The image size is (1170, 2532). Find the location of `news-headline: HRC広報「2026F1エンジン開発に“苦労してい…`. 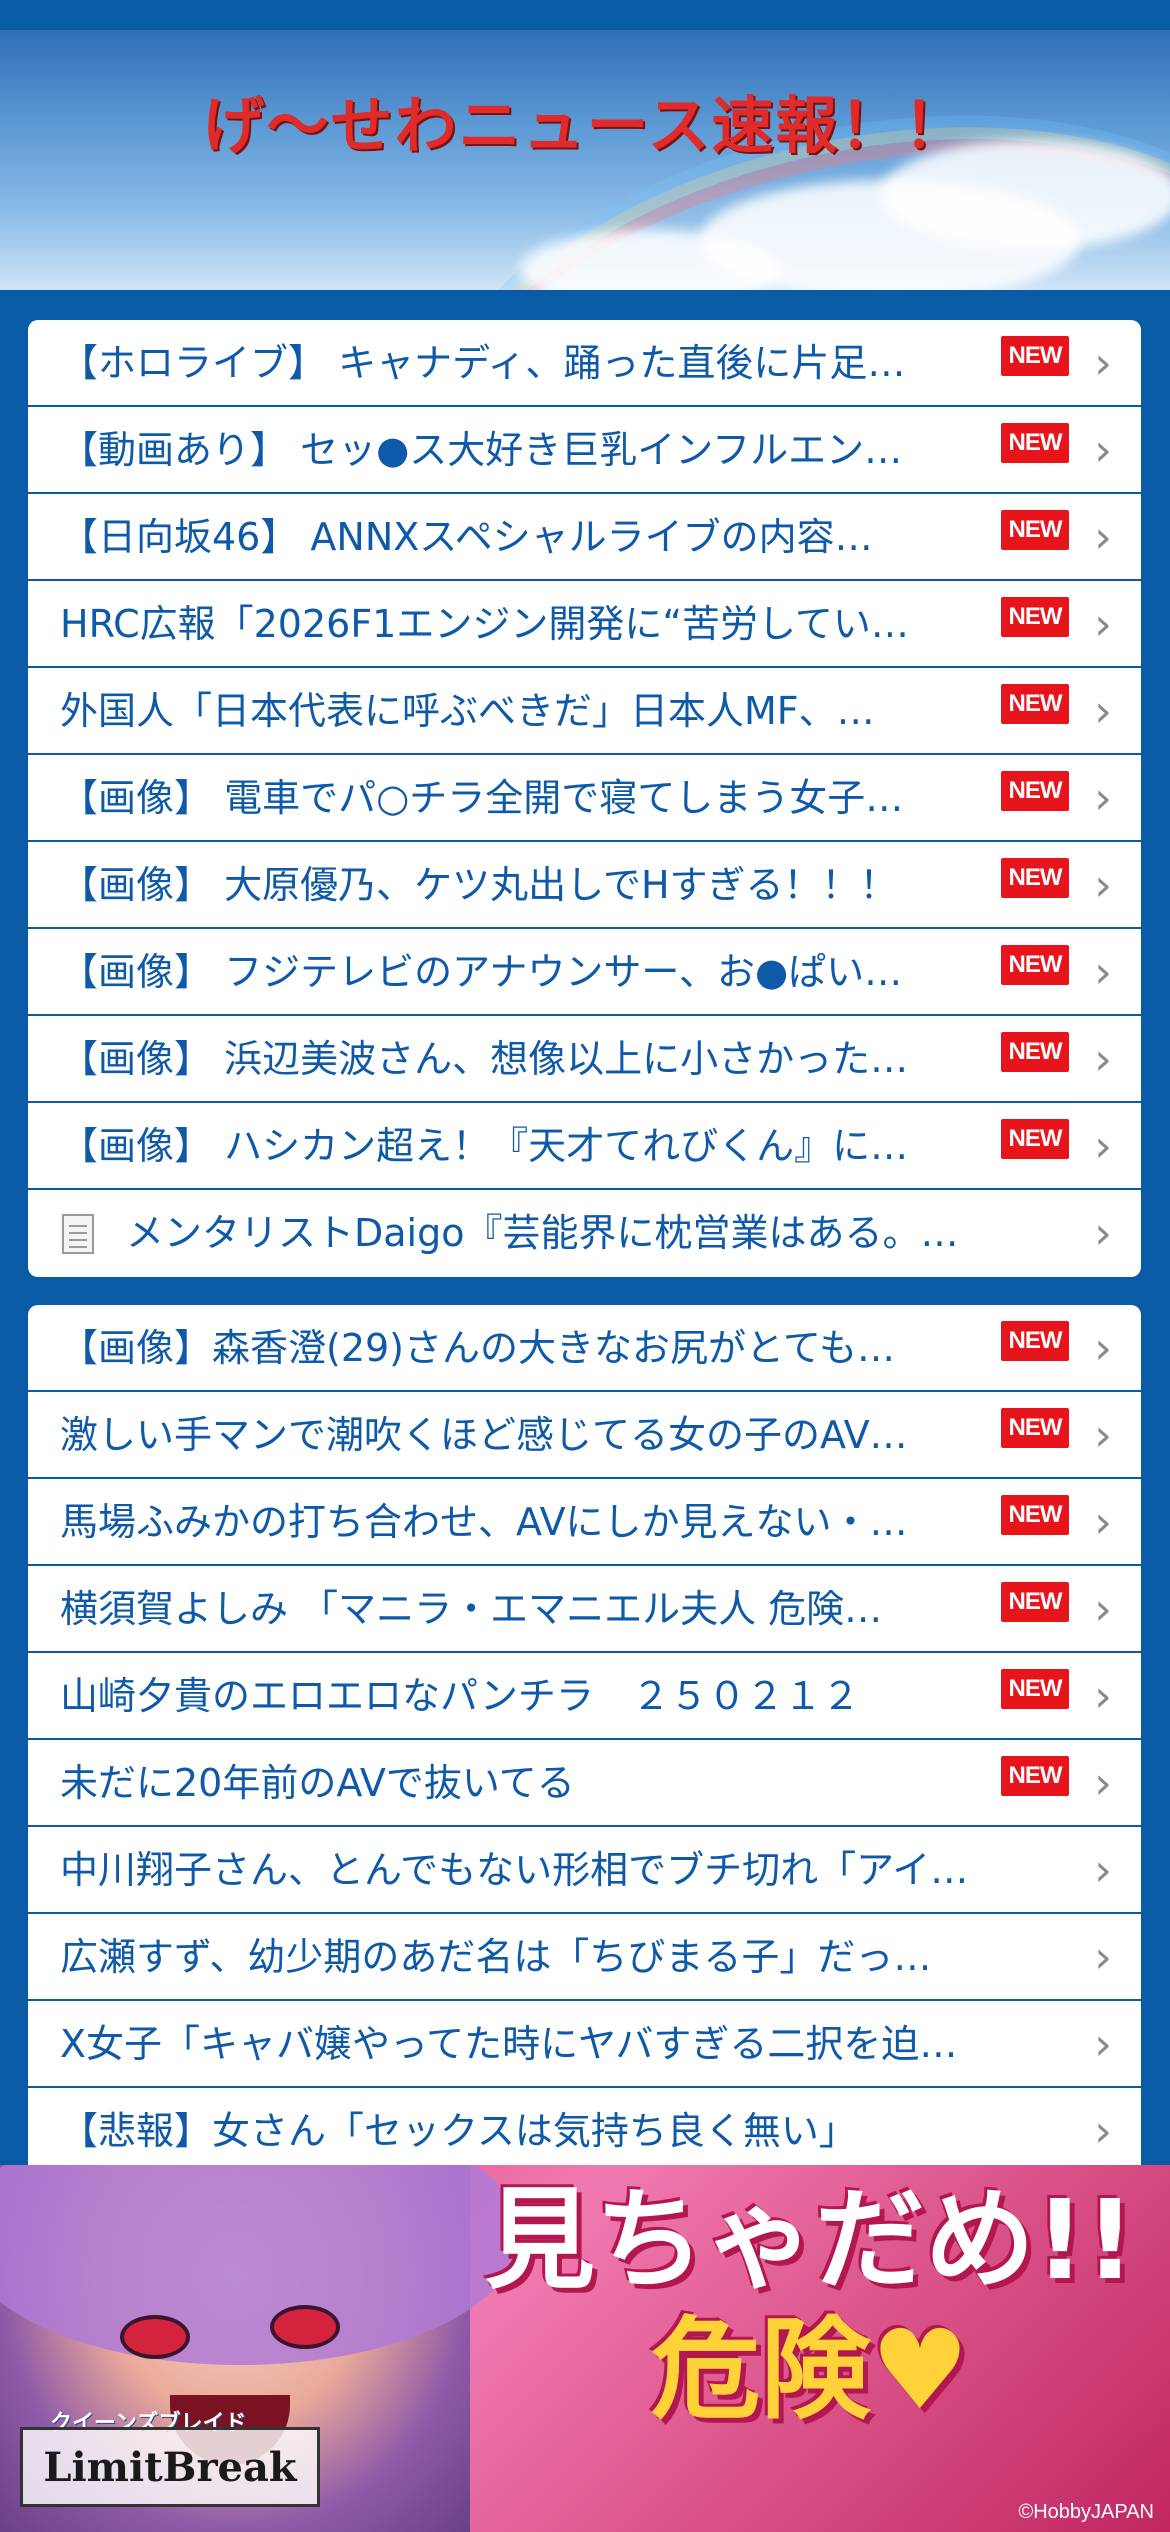

news-headline: HRC広報「2026F1エンジン開発に“苦労してい… is located at coordinates (484, 624).